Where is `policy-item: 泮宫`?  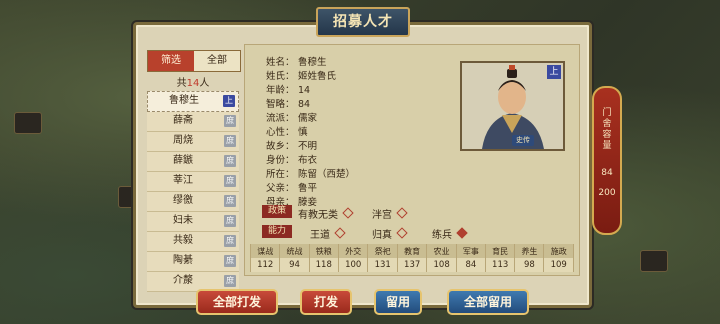
policy-item: 泮宫 is located at coordinates (390, 213).